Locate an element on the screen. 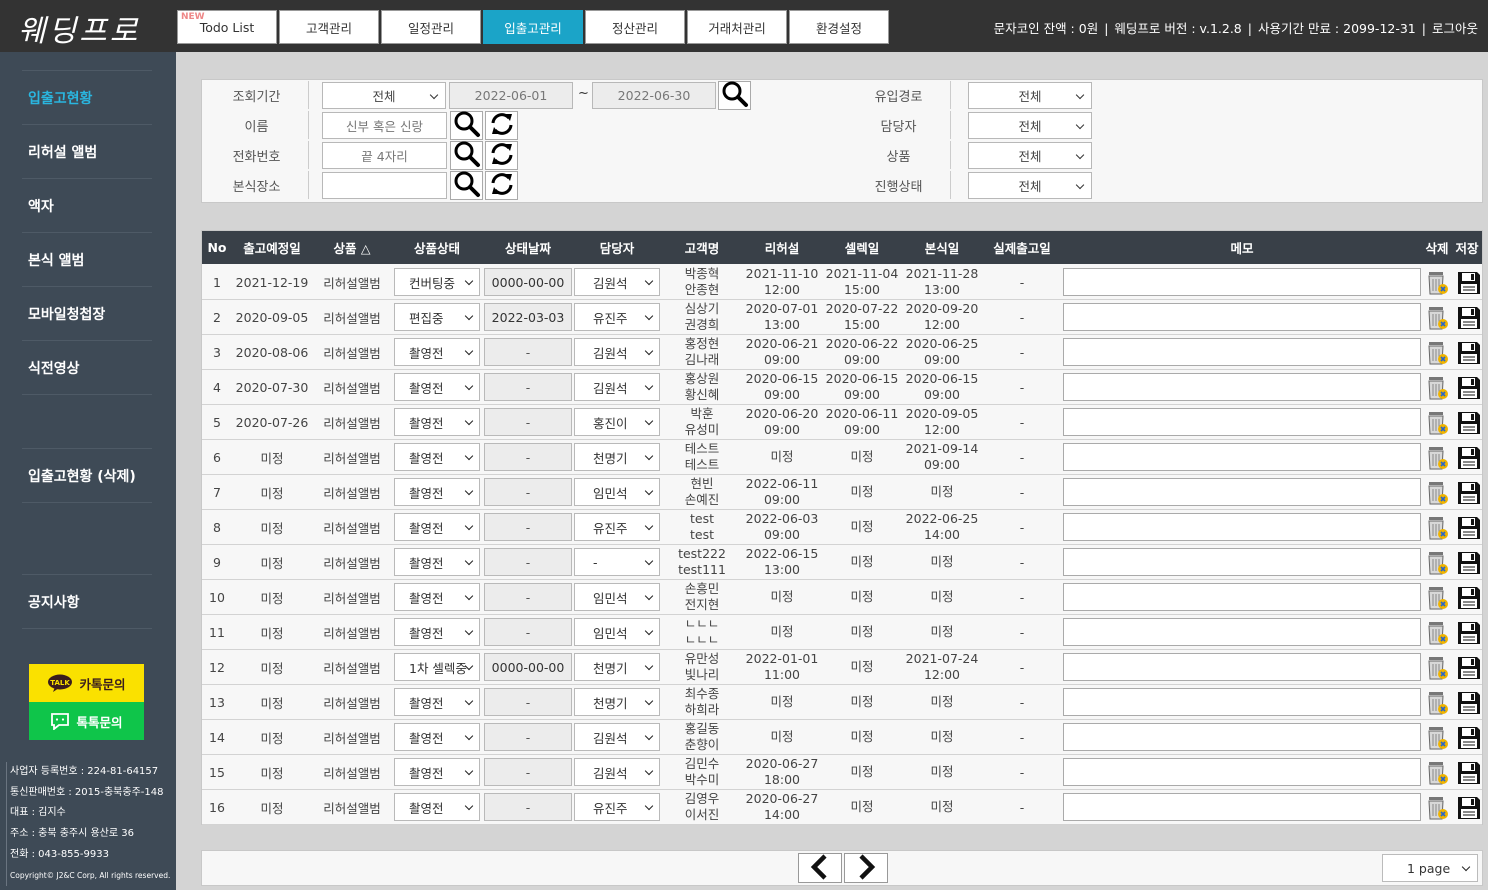 The image size is (1488, 890). phone-input: 끝 4자리 is located at coordinates (384, 155).